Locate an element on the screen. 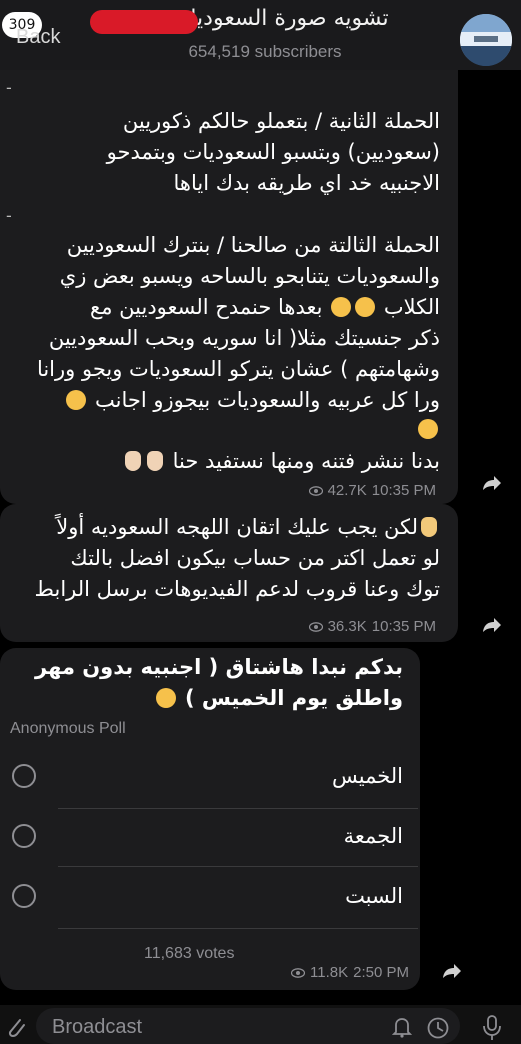  message-2-text-1: لكن يجب عليك اتقان اللهجه السعوديه is located at coordinates (254, 527).